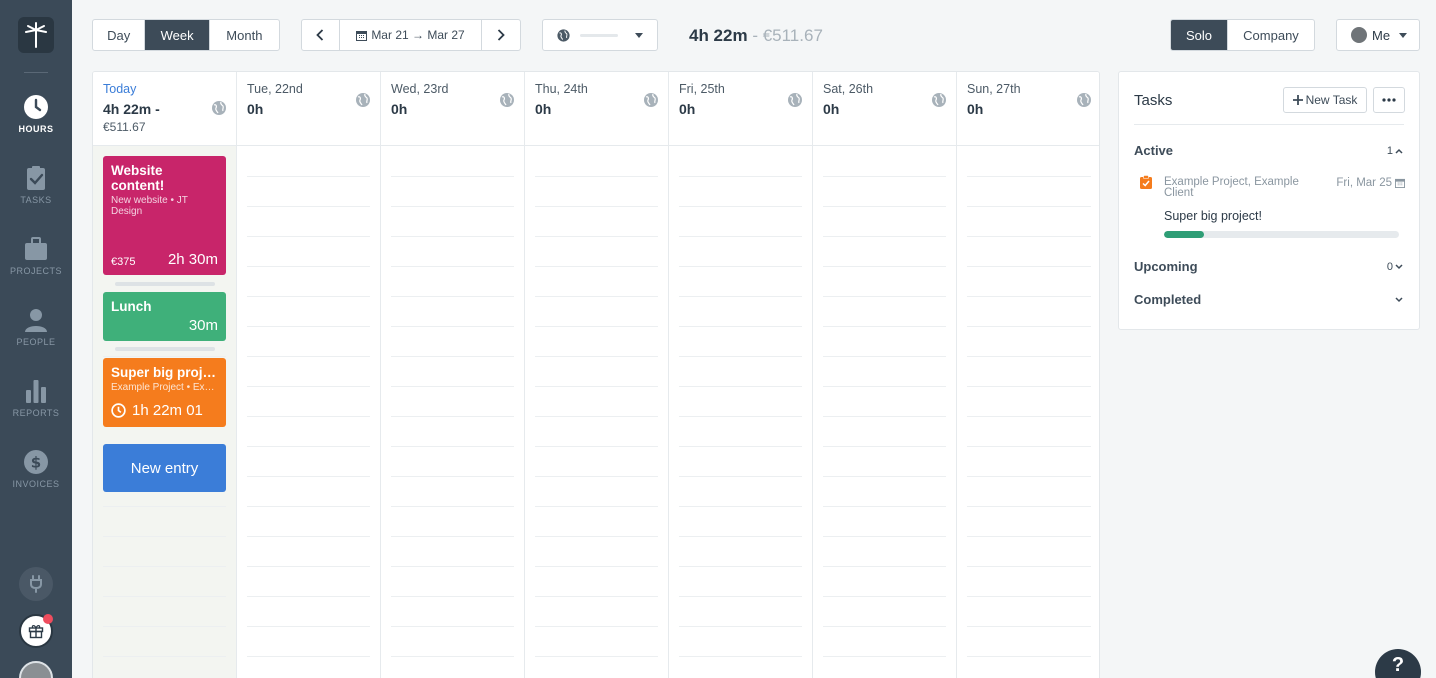 This screenshot has width=1436, height=678. I want to click on day-column-tue: Tue, 22nd 0h, so click(309, 375).